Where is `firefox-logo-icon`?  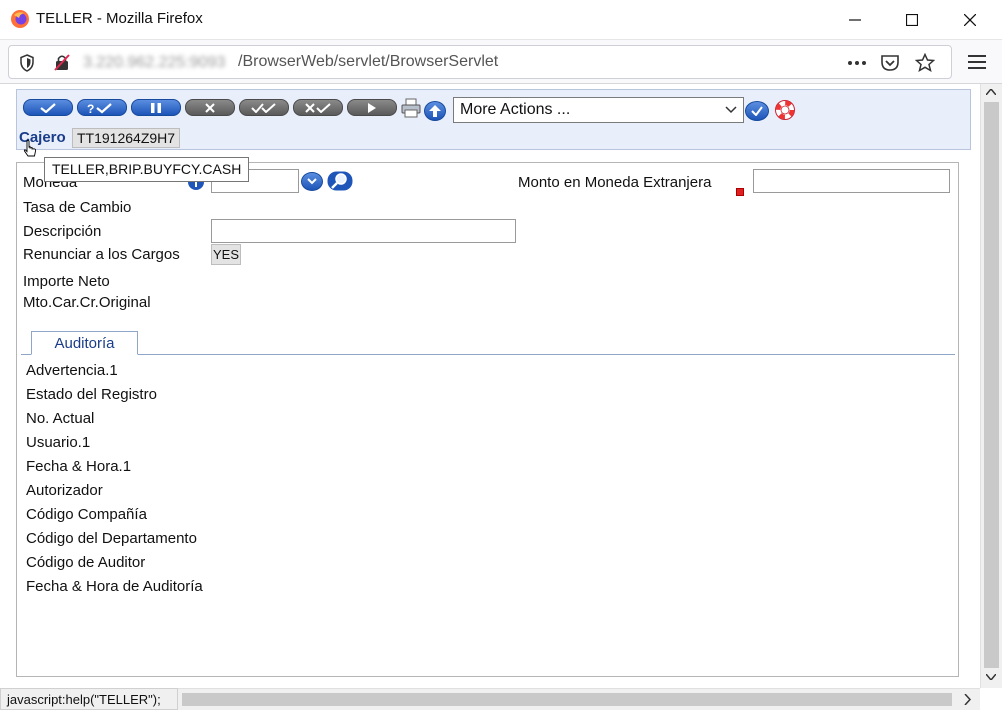 firefox-logo-icon is located at coordinates (20, 19).